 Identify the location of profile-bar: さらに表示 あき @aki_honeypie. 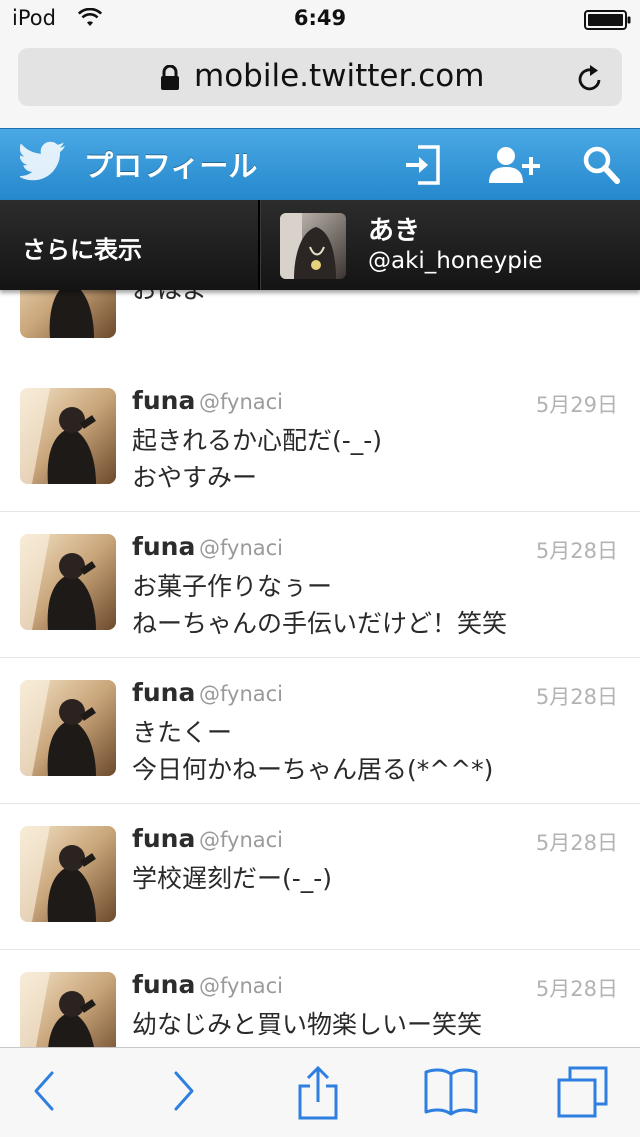
(320, 245).